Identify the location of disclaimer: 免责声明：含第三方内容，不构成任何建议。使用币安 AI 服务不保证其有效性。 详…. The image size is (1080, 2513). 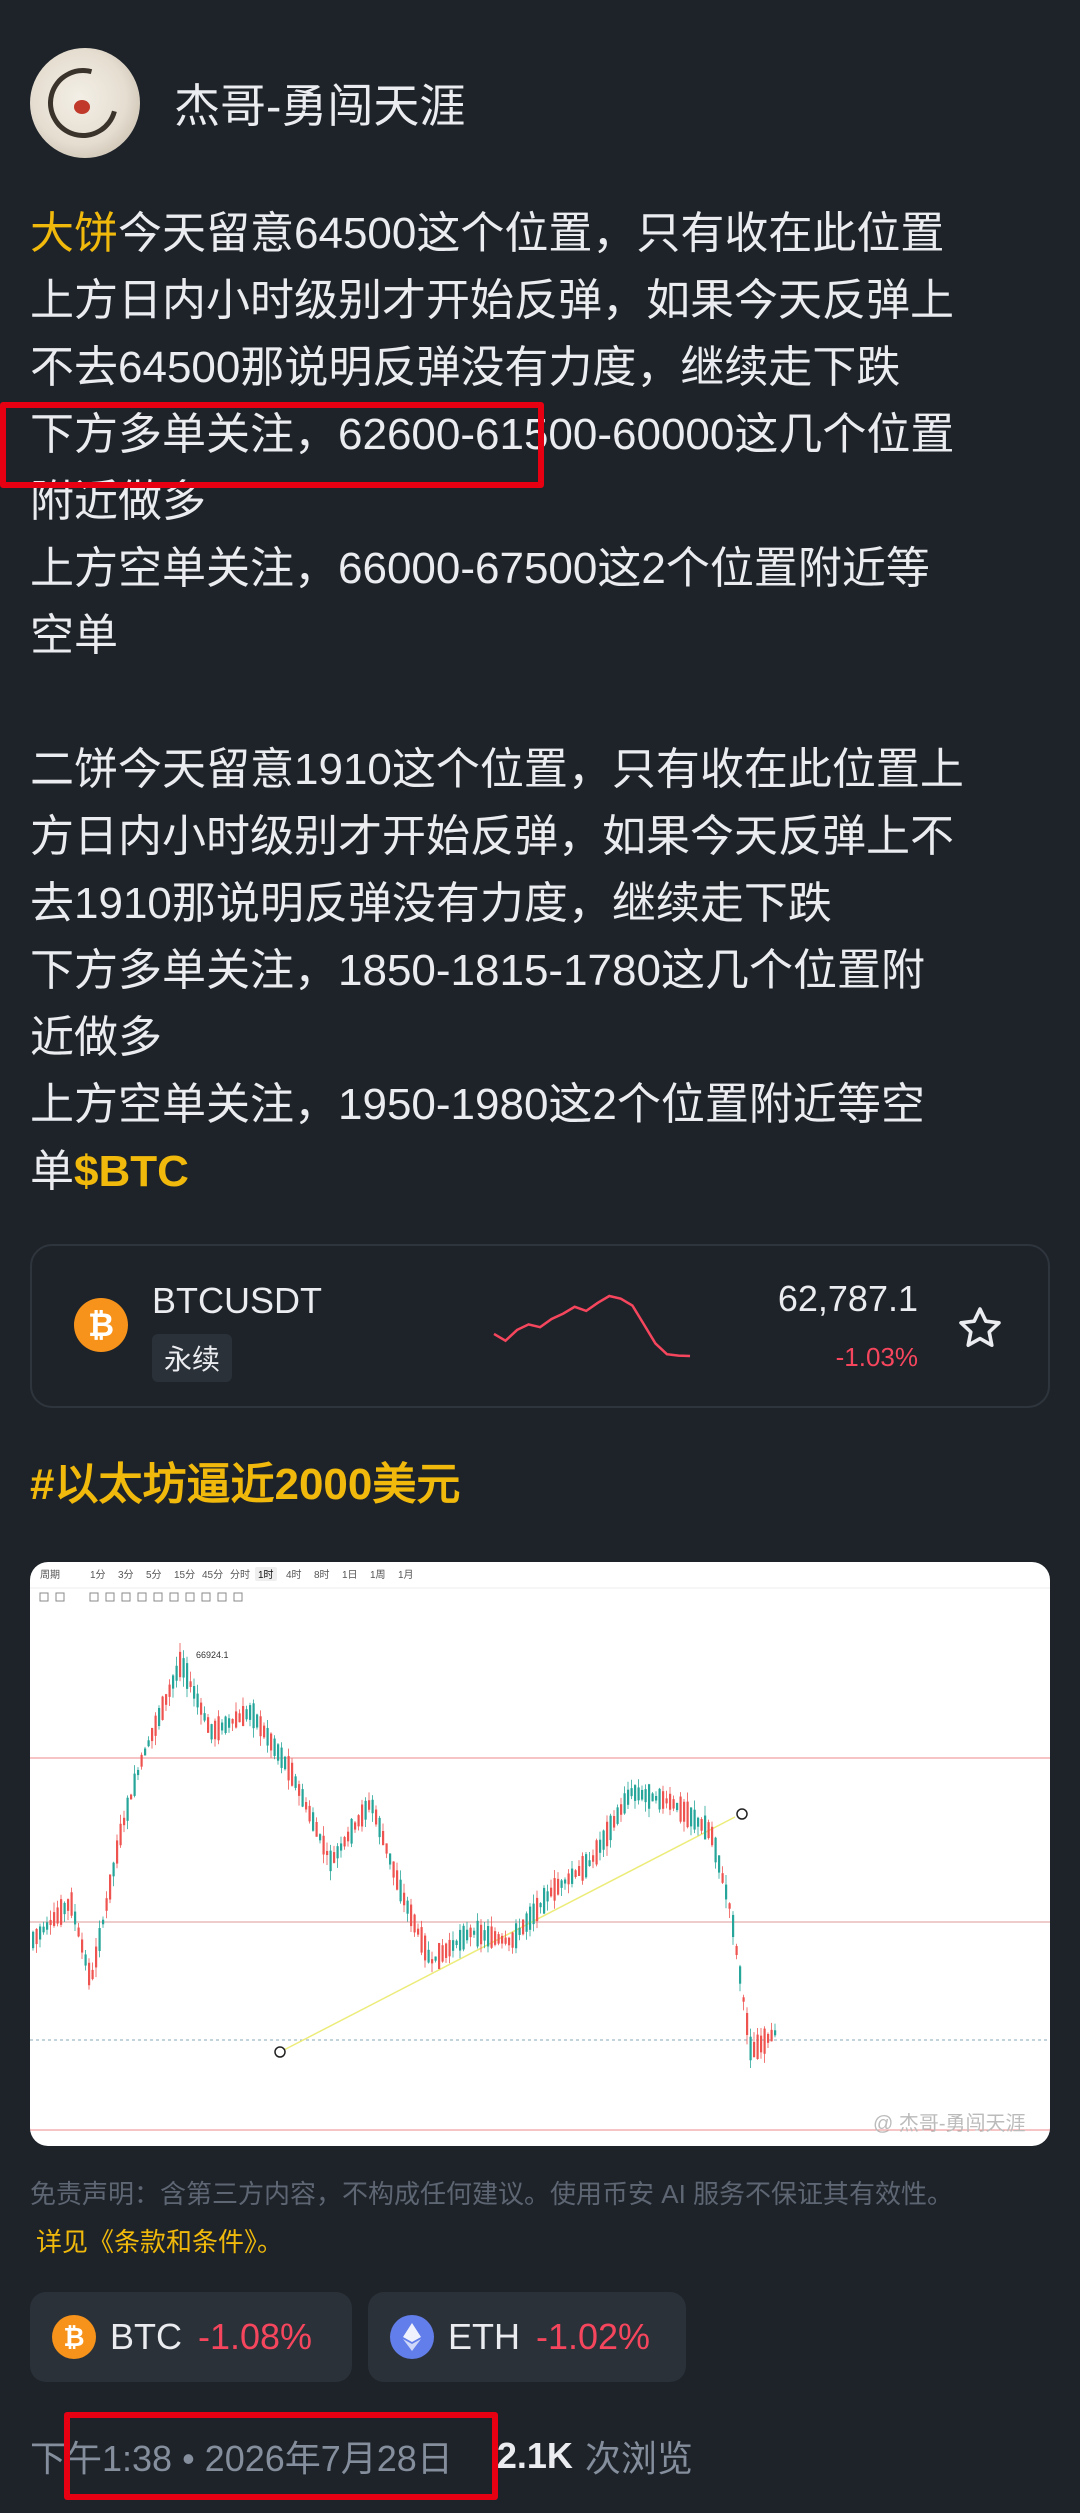
(545, 2218).